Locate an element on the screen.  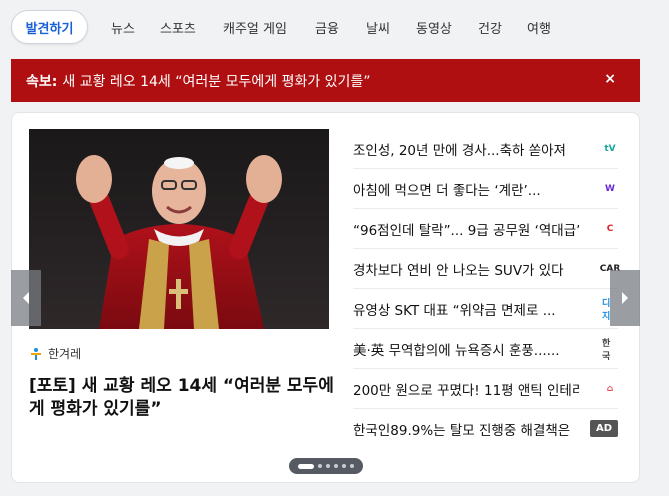
carousel-pager is located at coordinates (326, 466).